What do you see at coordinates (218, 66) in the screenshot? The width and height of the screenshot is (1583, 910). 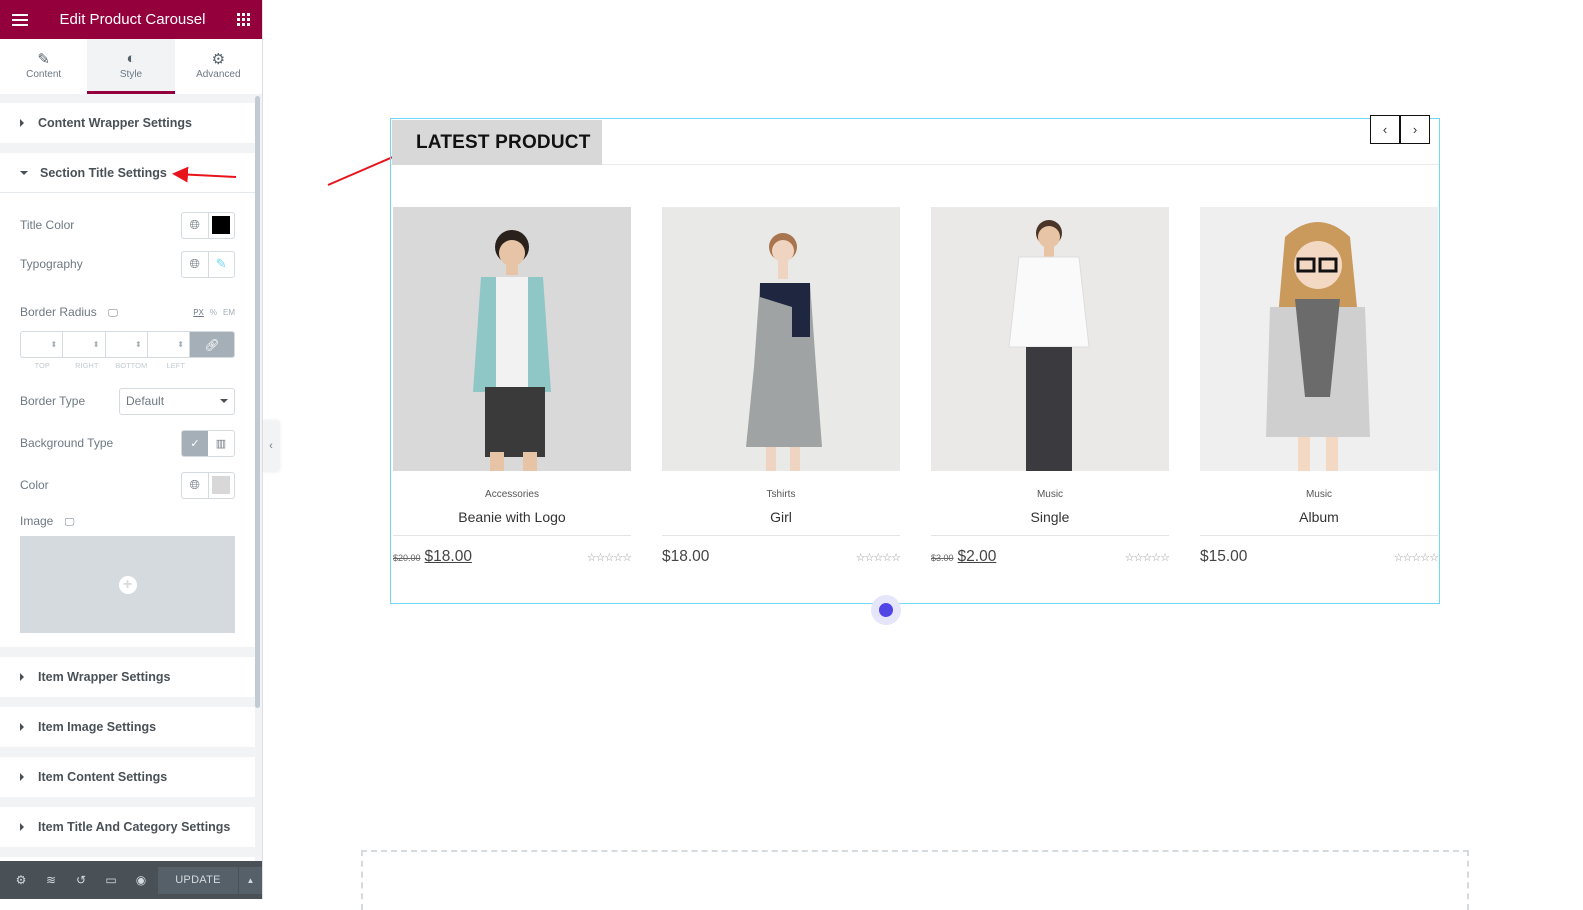 I see `tab-advanced: ⚙ Advanced` at bounding box center [218, 66].